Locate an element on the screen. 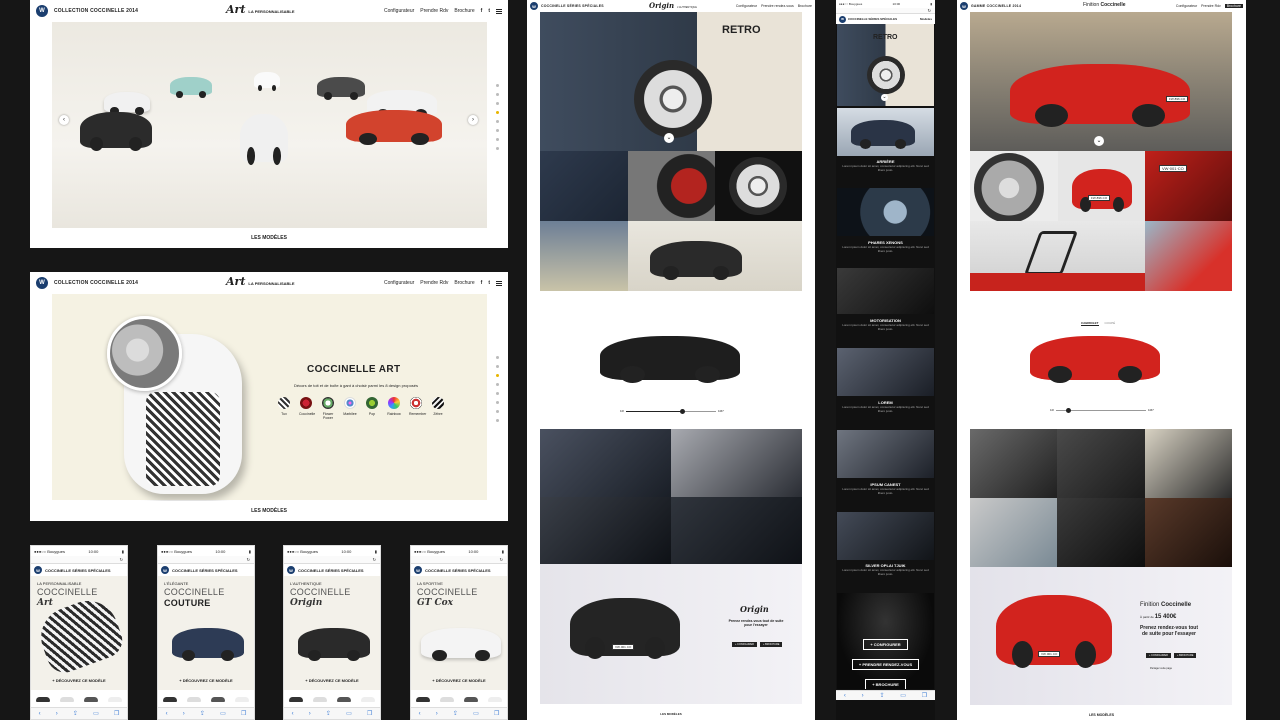  interior-controls is located at coordinates (736, 463).